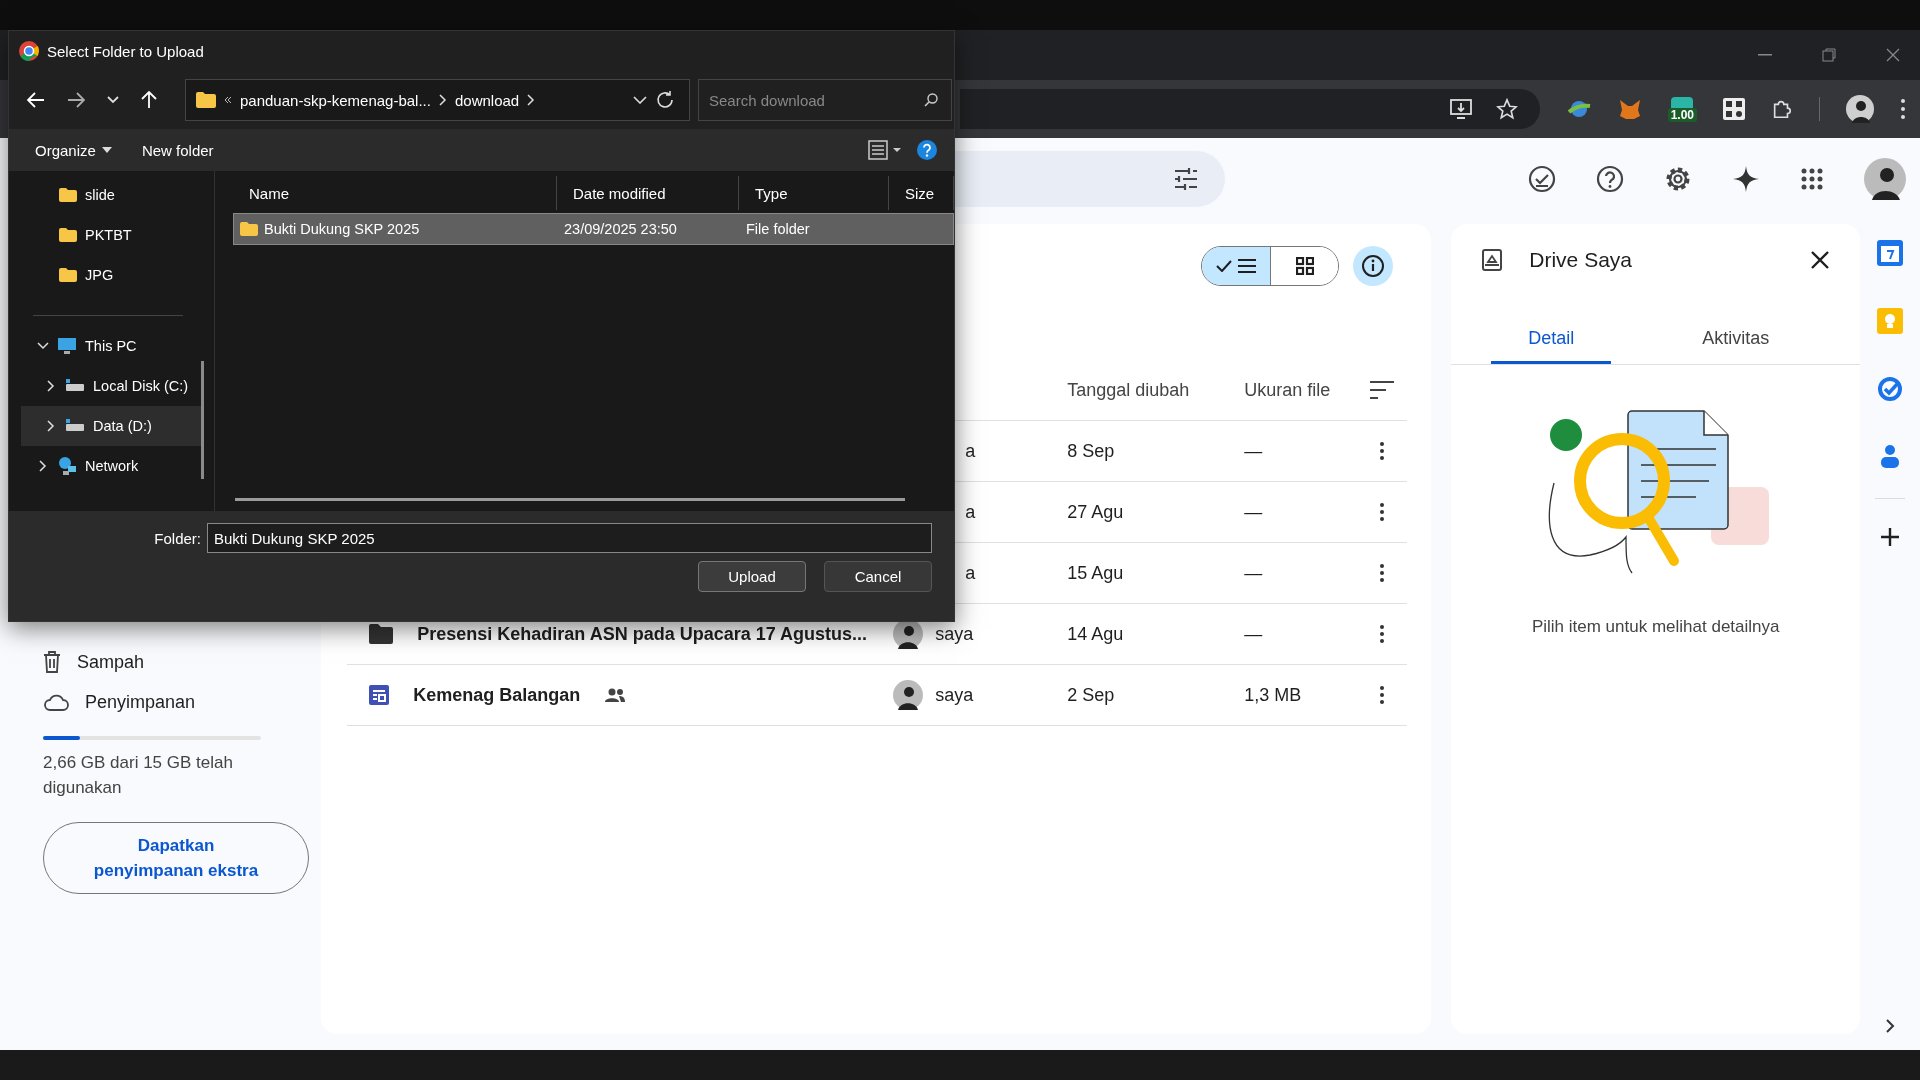  I want to click on storage-usage-text: 2,66 GB dari 15 GB telah digunakan, so click(138, 775).